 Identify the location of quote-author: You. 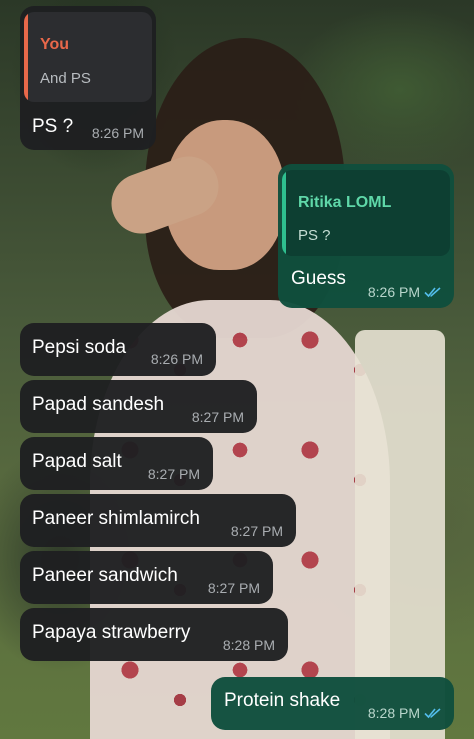
(55, 44).